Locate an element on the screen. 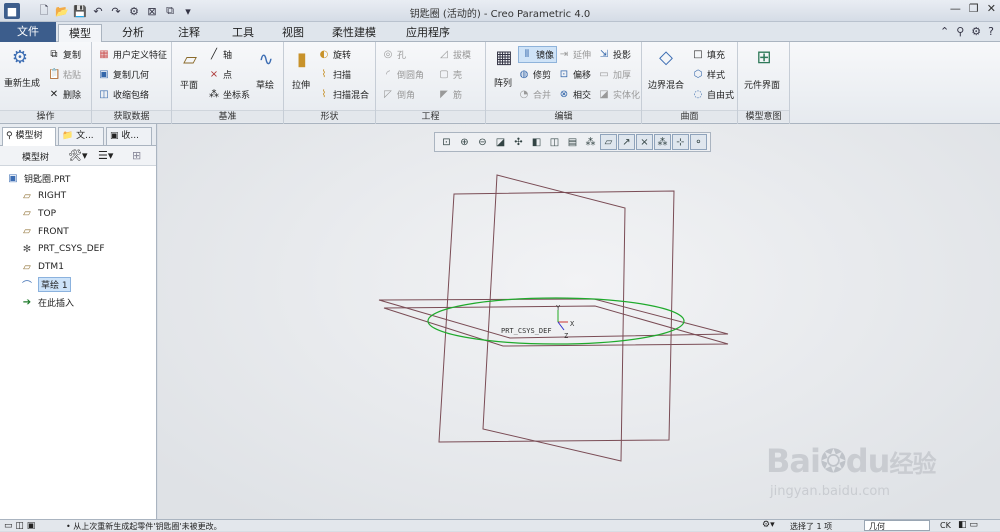 Image resolution: width=1000 pixels, height=532 pixels. minimize-icon: — is located at coordinates (955, 8).